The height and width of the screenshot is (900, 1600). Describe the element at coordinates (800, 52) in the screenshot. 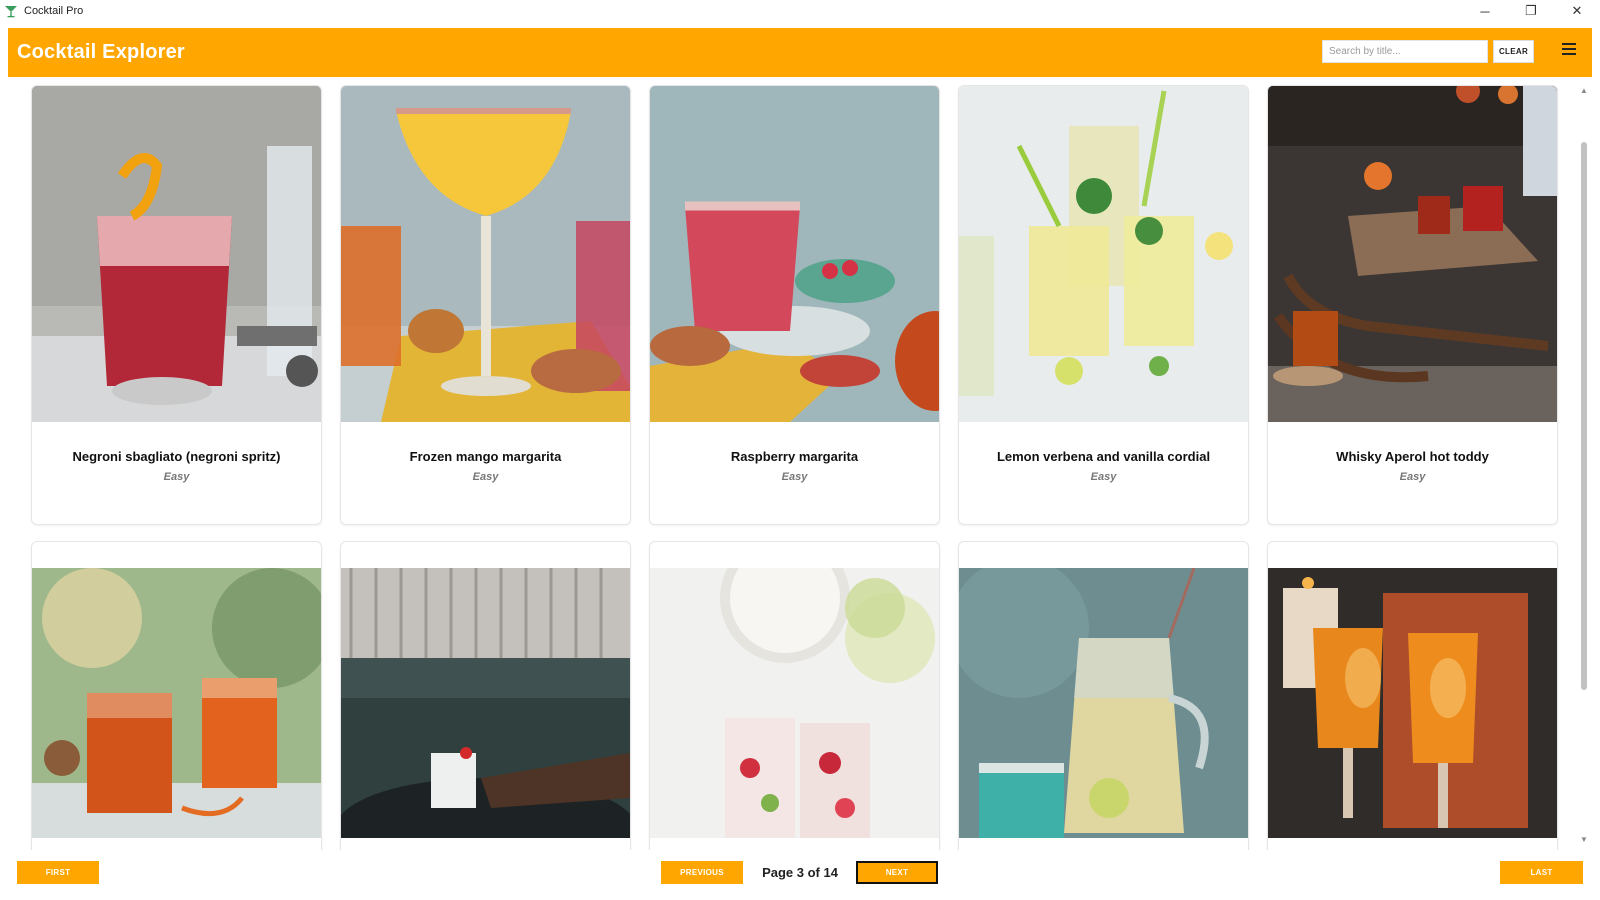

I see `app-header: Cocktail Explorer CLEAR` at that location.